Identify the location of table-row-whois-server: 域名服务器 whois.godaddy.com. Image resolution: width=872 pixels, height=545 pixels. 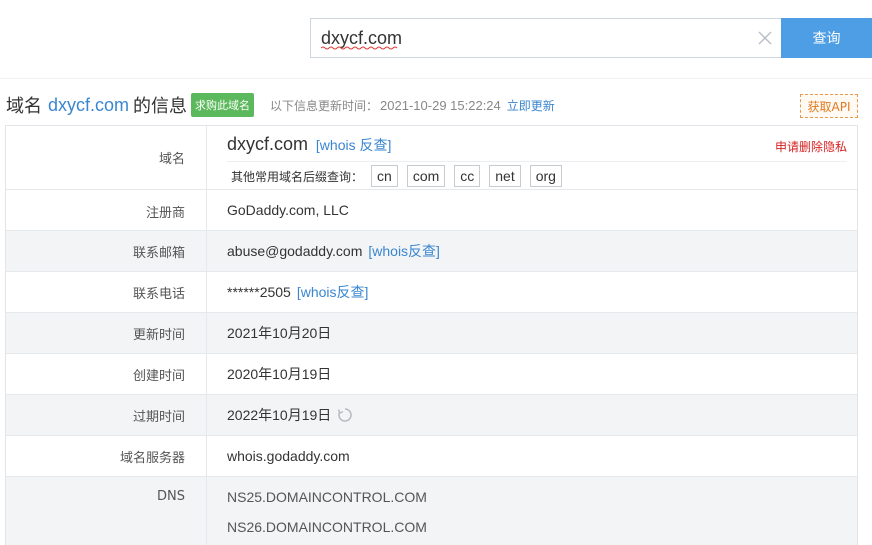
(431, 456).